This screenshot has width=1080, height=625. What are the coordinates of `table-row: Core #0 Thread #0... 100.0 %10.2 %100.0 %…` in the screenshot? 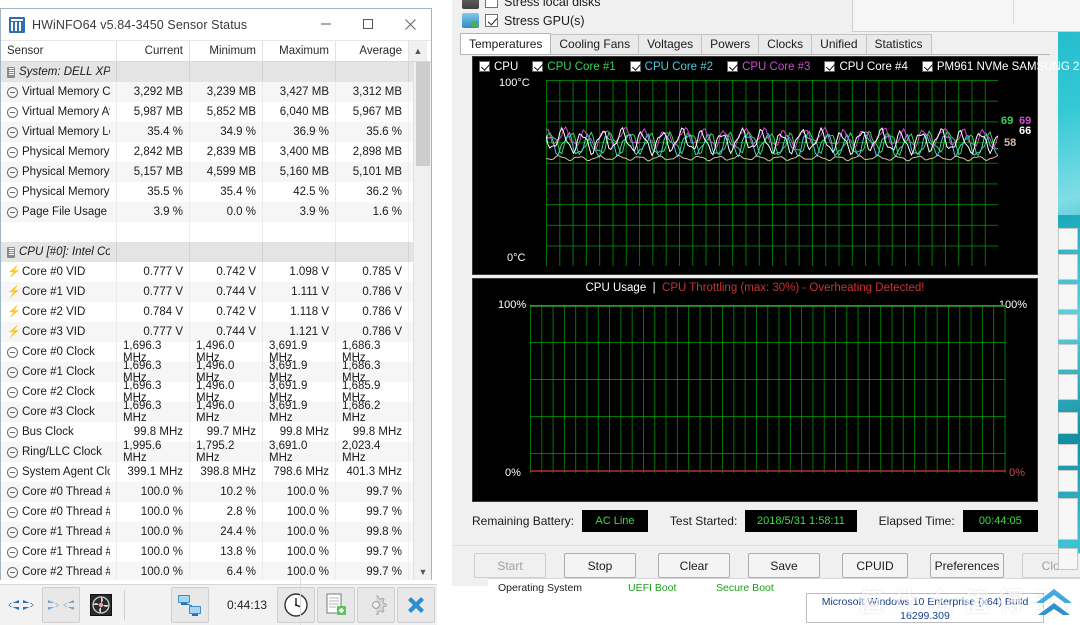 It's located at (216, 492).